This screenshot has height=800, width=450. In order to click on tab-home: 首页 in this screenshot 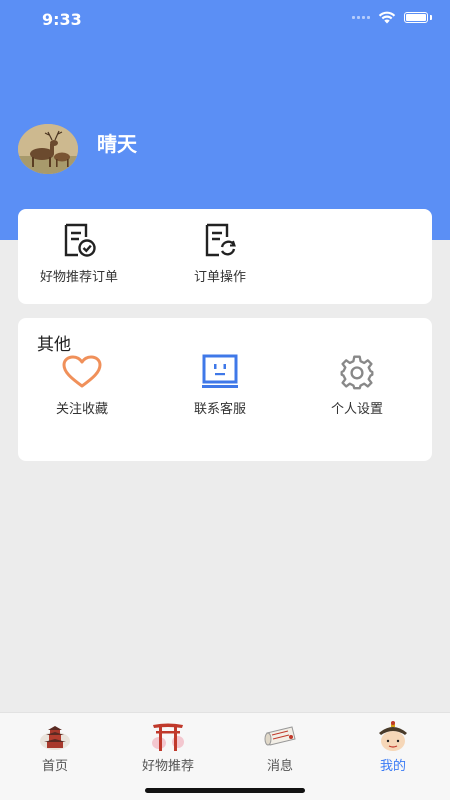, I will do `click(55, 747)`.